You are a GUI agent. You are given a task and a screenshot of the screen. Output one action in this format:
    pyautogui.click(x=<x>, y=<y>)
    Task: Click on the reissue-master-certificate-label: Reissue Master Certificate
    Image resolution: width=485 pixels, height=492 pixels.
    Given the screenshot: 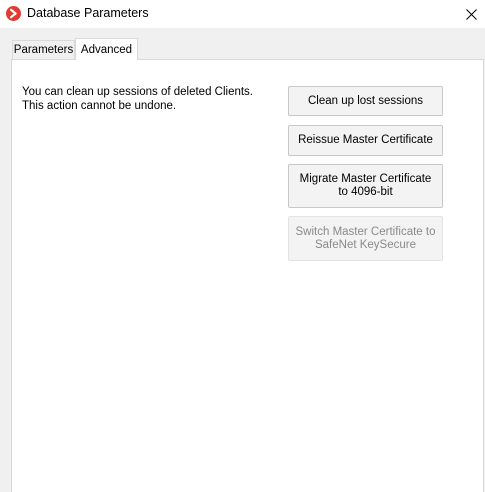 What is the action you would take?
    pyautogui.click(x=365, y=140)
    